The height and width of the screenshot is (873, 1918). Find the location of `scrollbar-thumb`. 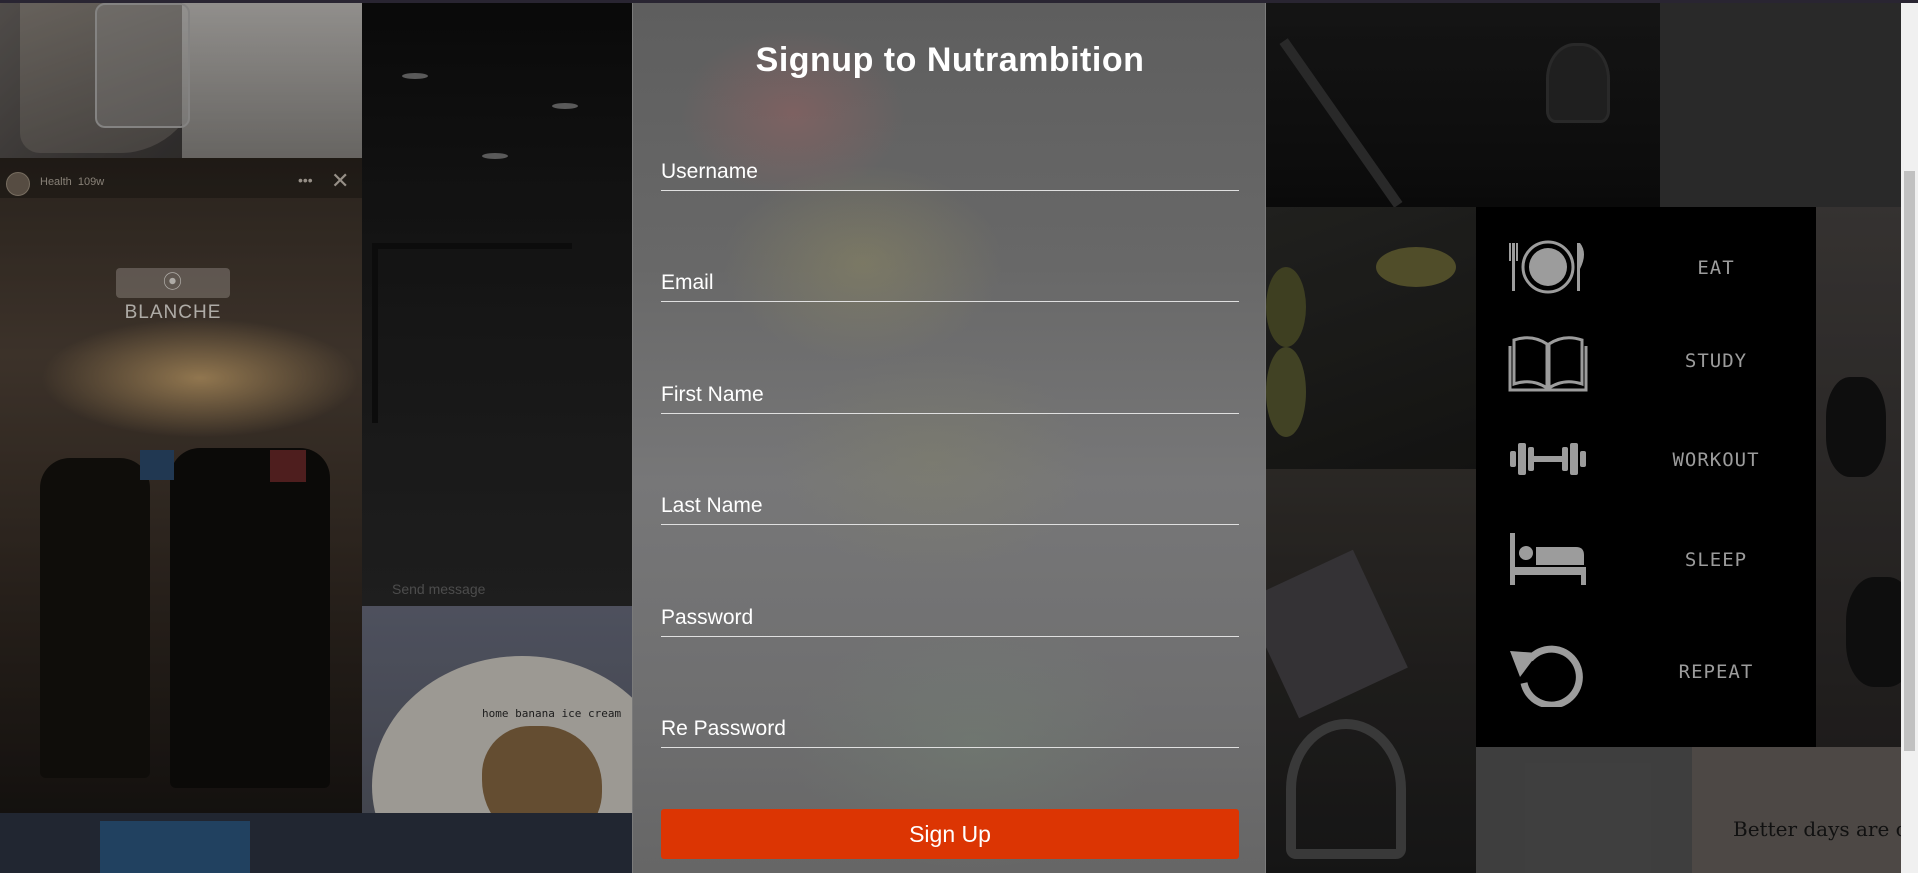

scrollbar-thumb is located at coordinates (1909, 461).